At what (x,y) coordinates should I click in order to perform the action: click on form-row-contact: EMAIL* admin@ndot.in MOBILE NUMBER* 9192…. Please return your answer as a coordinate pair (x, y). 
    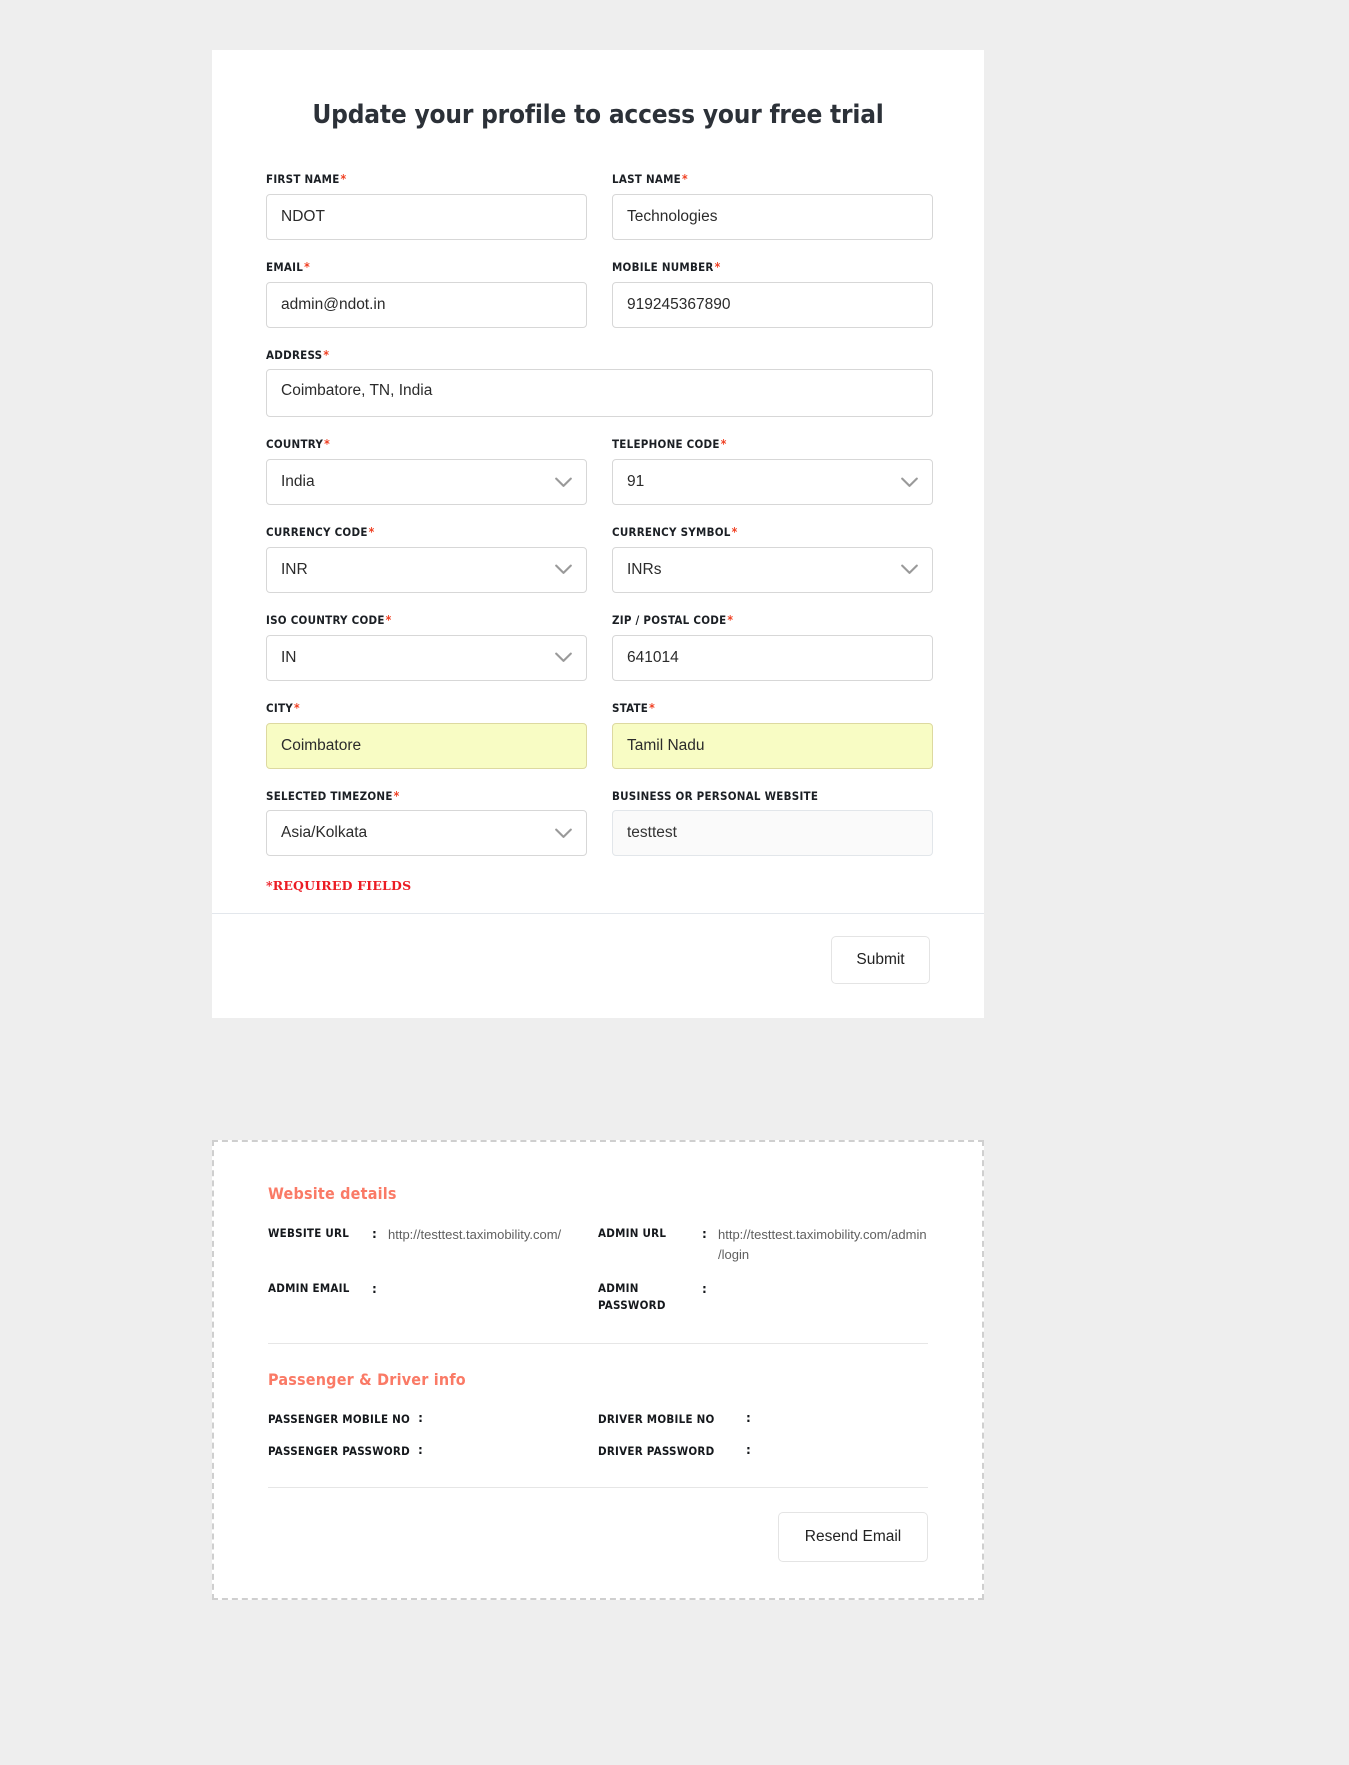
    Looking at the image, I should click on (599, 294).